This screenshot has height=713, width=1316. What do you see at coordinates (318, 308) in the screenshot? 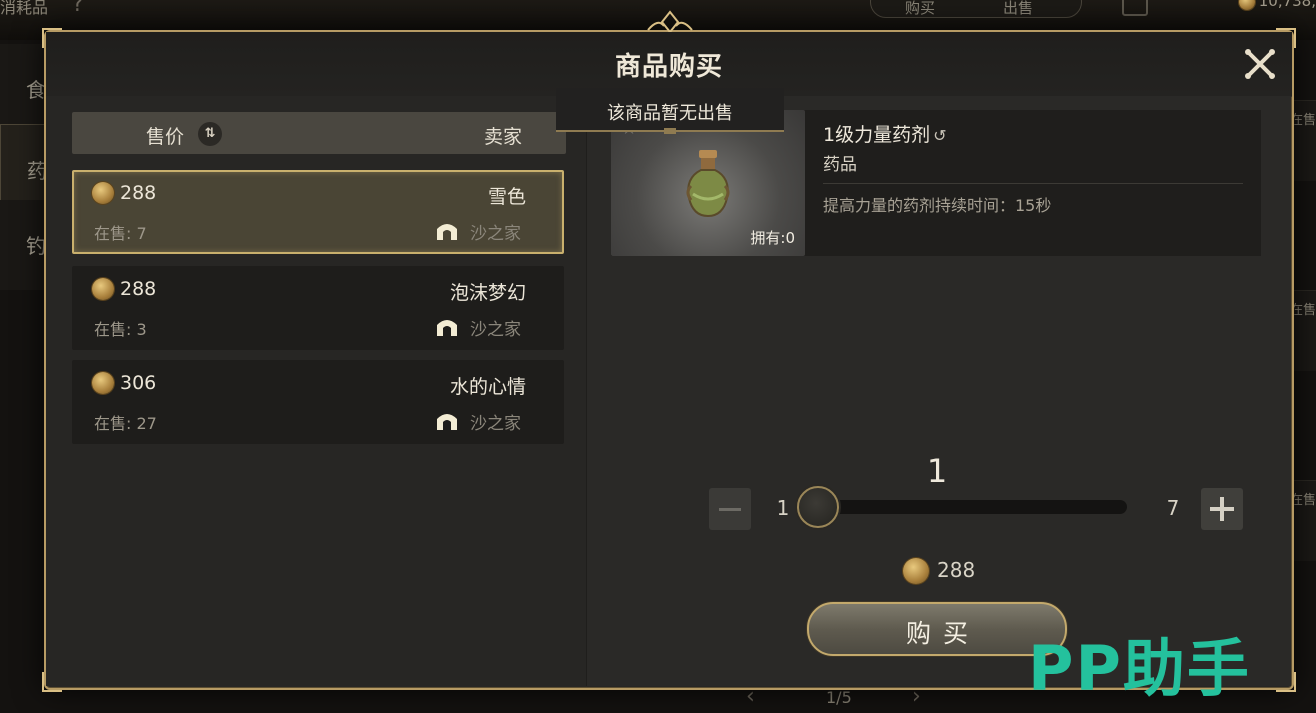
I see `listing-item: 288 泡沫梦幻 在售: 3 沙之家` at bounding box center [318, 308].